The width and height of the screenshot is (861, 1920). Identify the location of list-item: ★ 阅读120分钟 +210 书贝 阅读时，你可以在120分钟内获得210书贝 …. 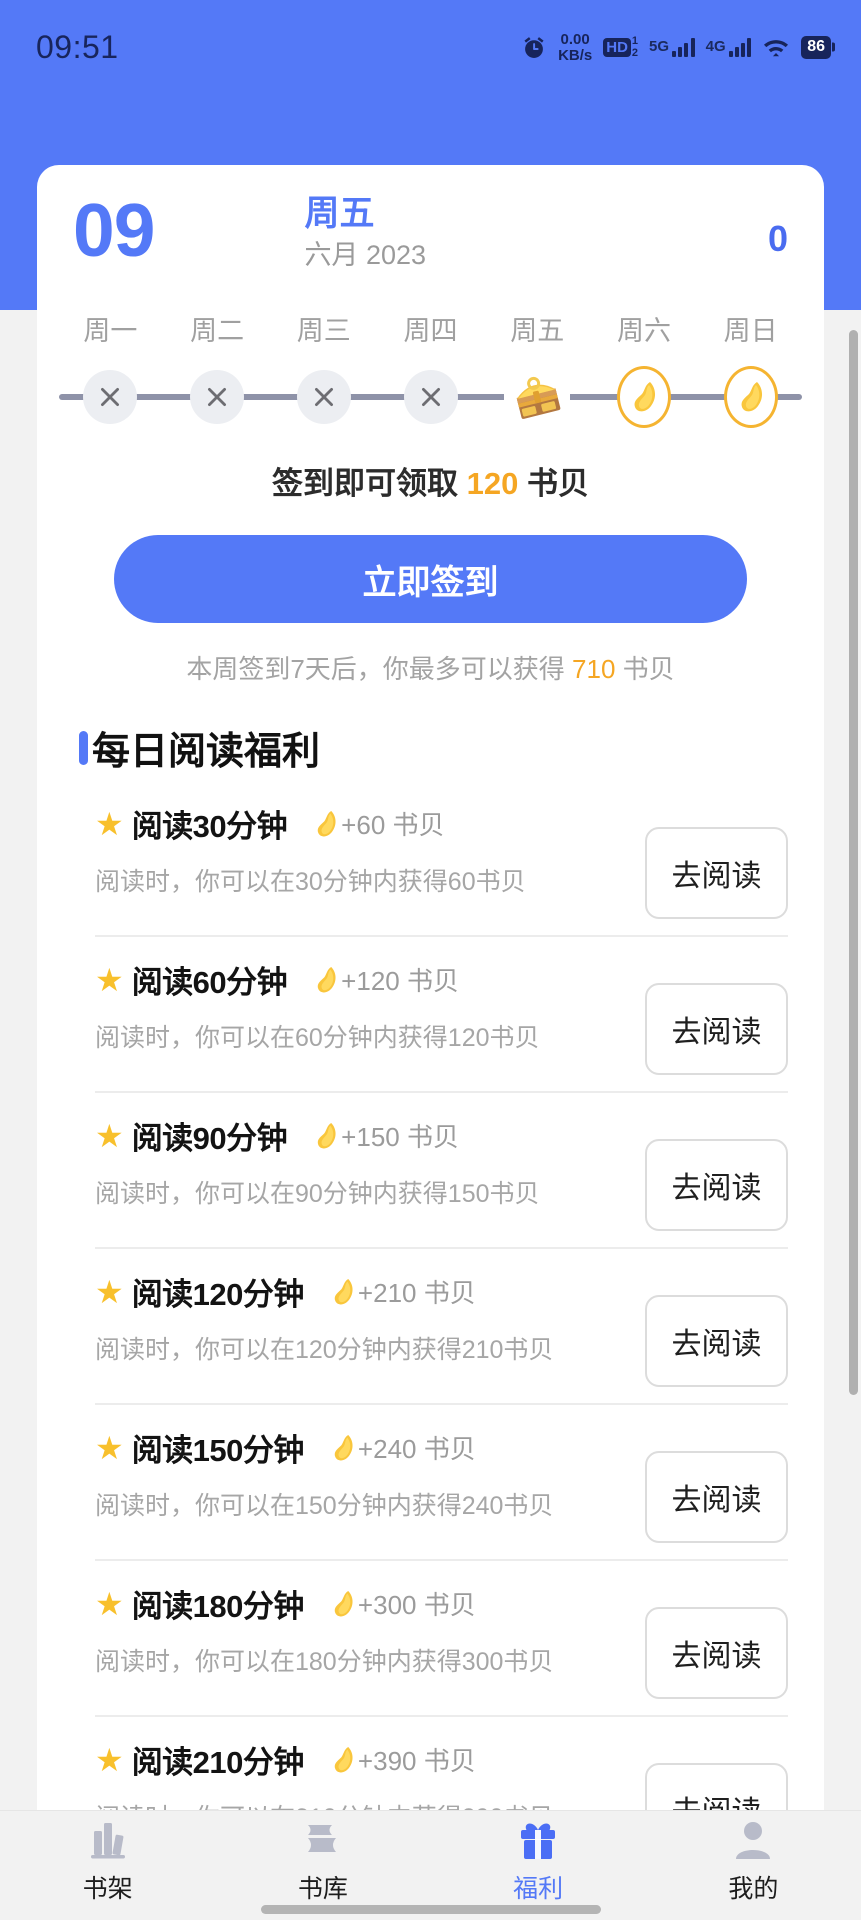
(441, 1325).